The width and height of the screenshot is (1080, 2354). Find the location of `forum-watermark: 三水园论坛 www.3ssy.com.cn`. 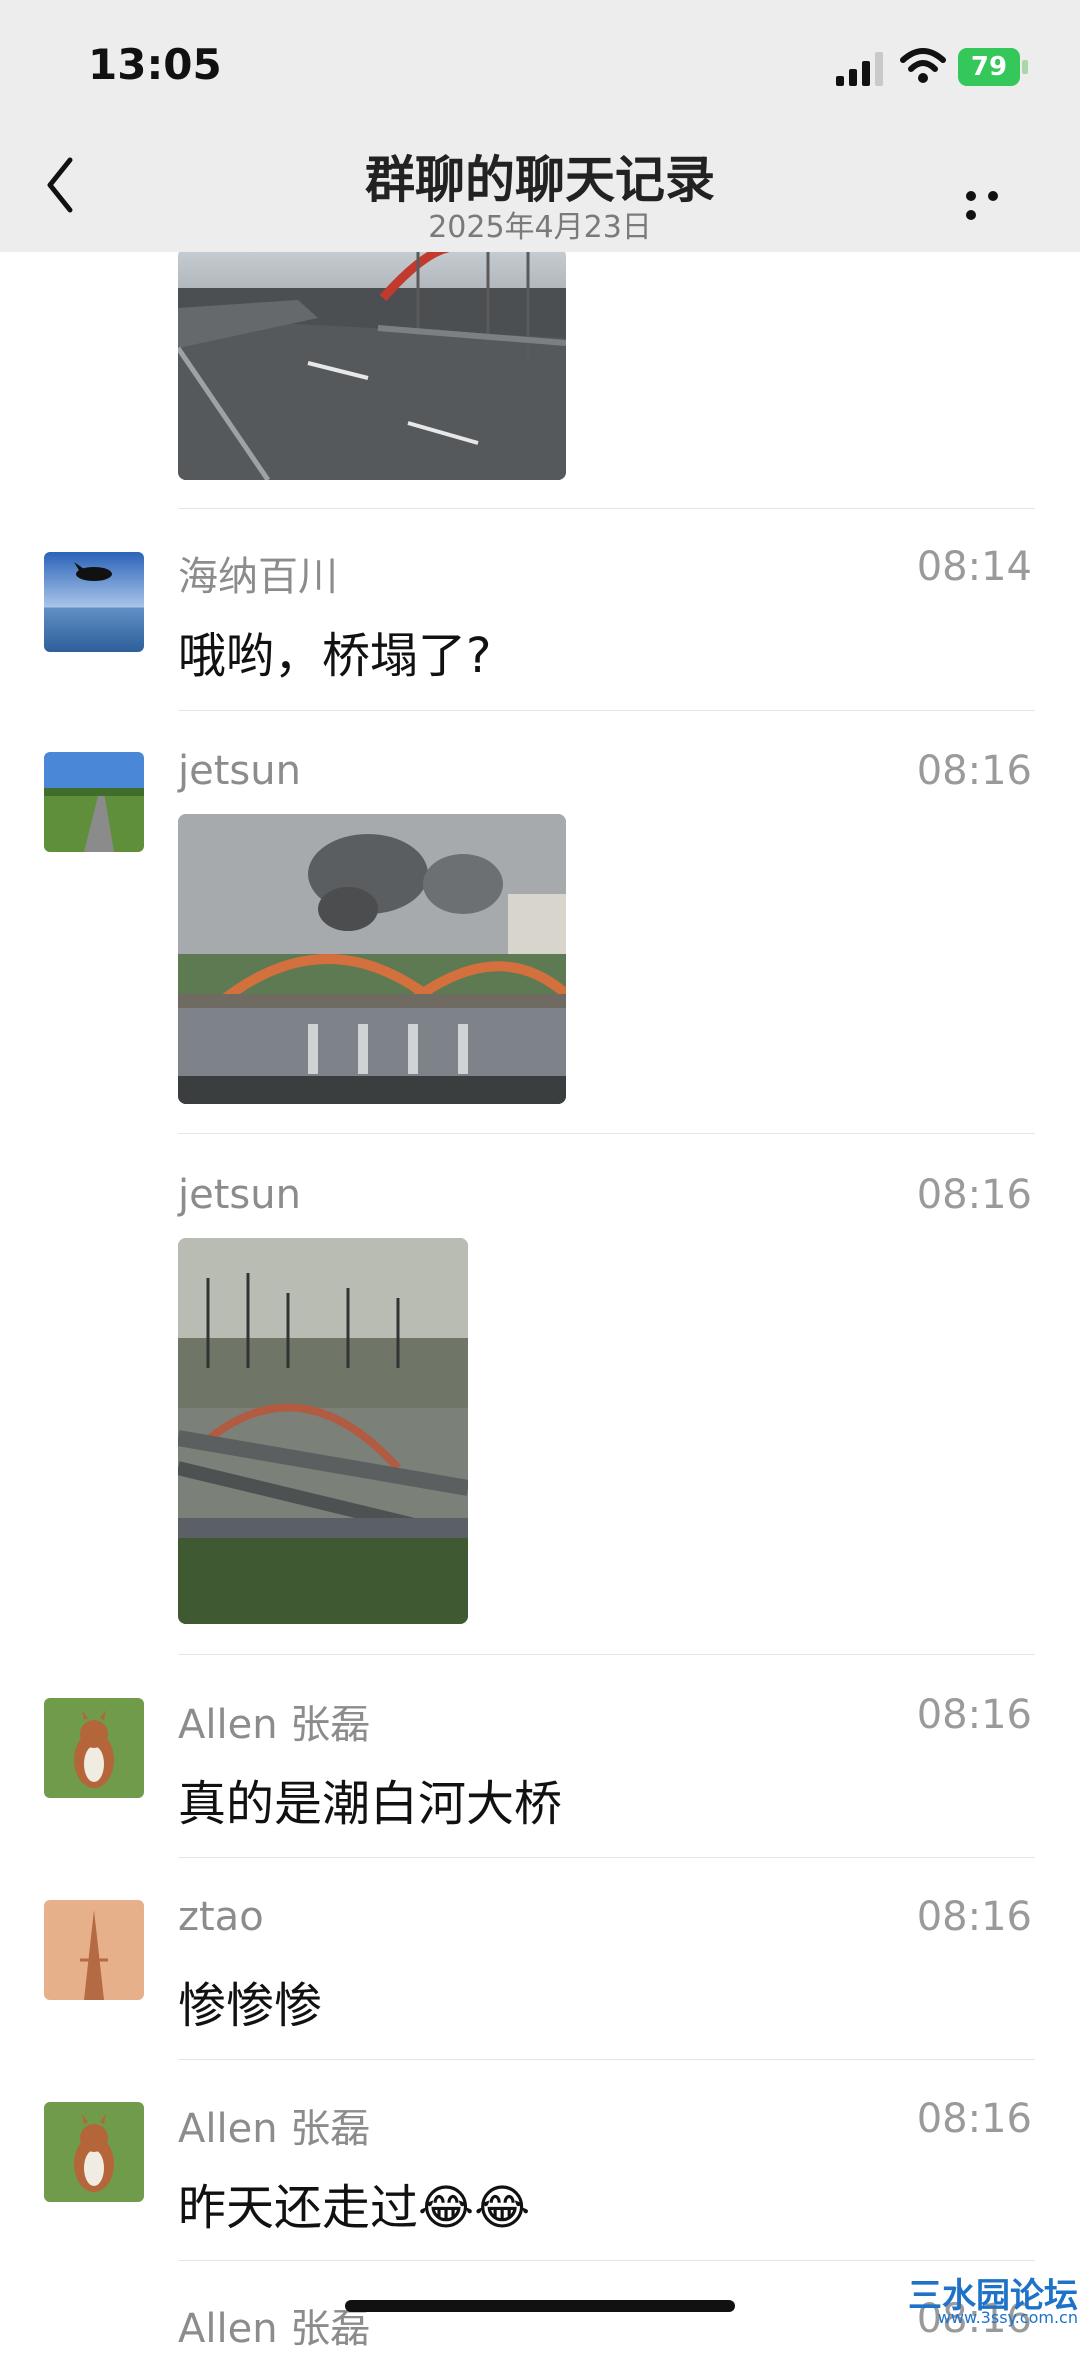

forum-watermark: 三水园论坛 www.3ssy.com.cn is located at coordinates (993, 2298).